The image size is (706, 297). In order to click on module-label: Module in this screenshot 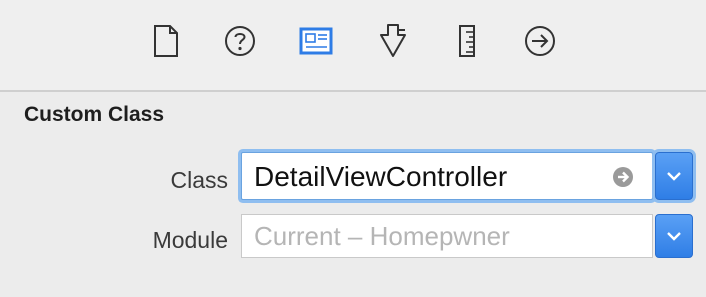, I will do `click(190, 240)`.